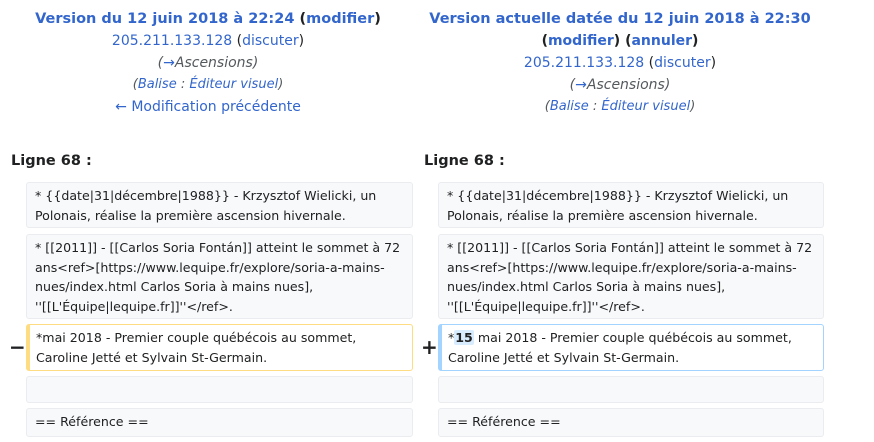 The image size is (874, 442). Describe the element at coordinates (661, 41) in the screenshot. I see `undo-link: annuler` at that location.